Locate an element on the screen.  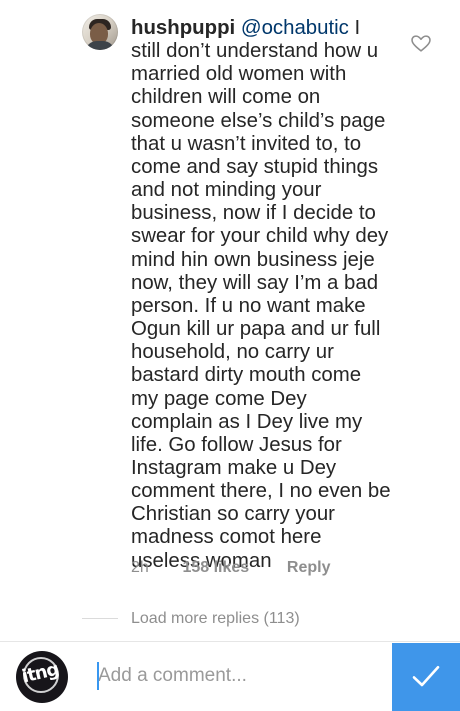
comment-input is located at coordinates (238, 676).